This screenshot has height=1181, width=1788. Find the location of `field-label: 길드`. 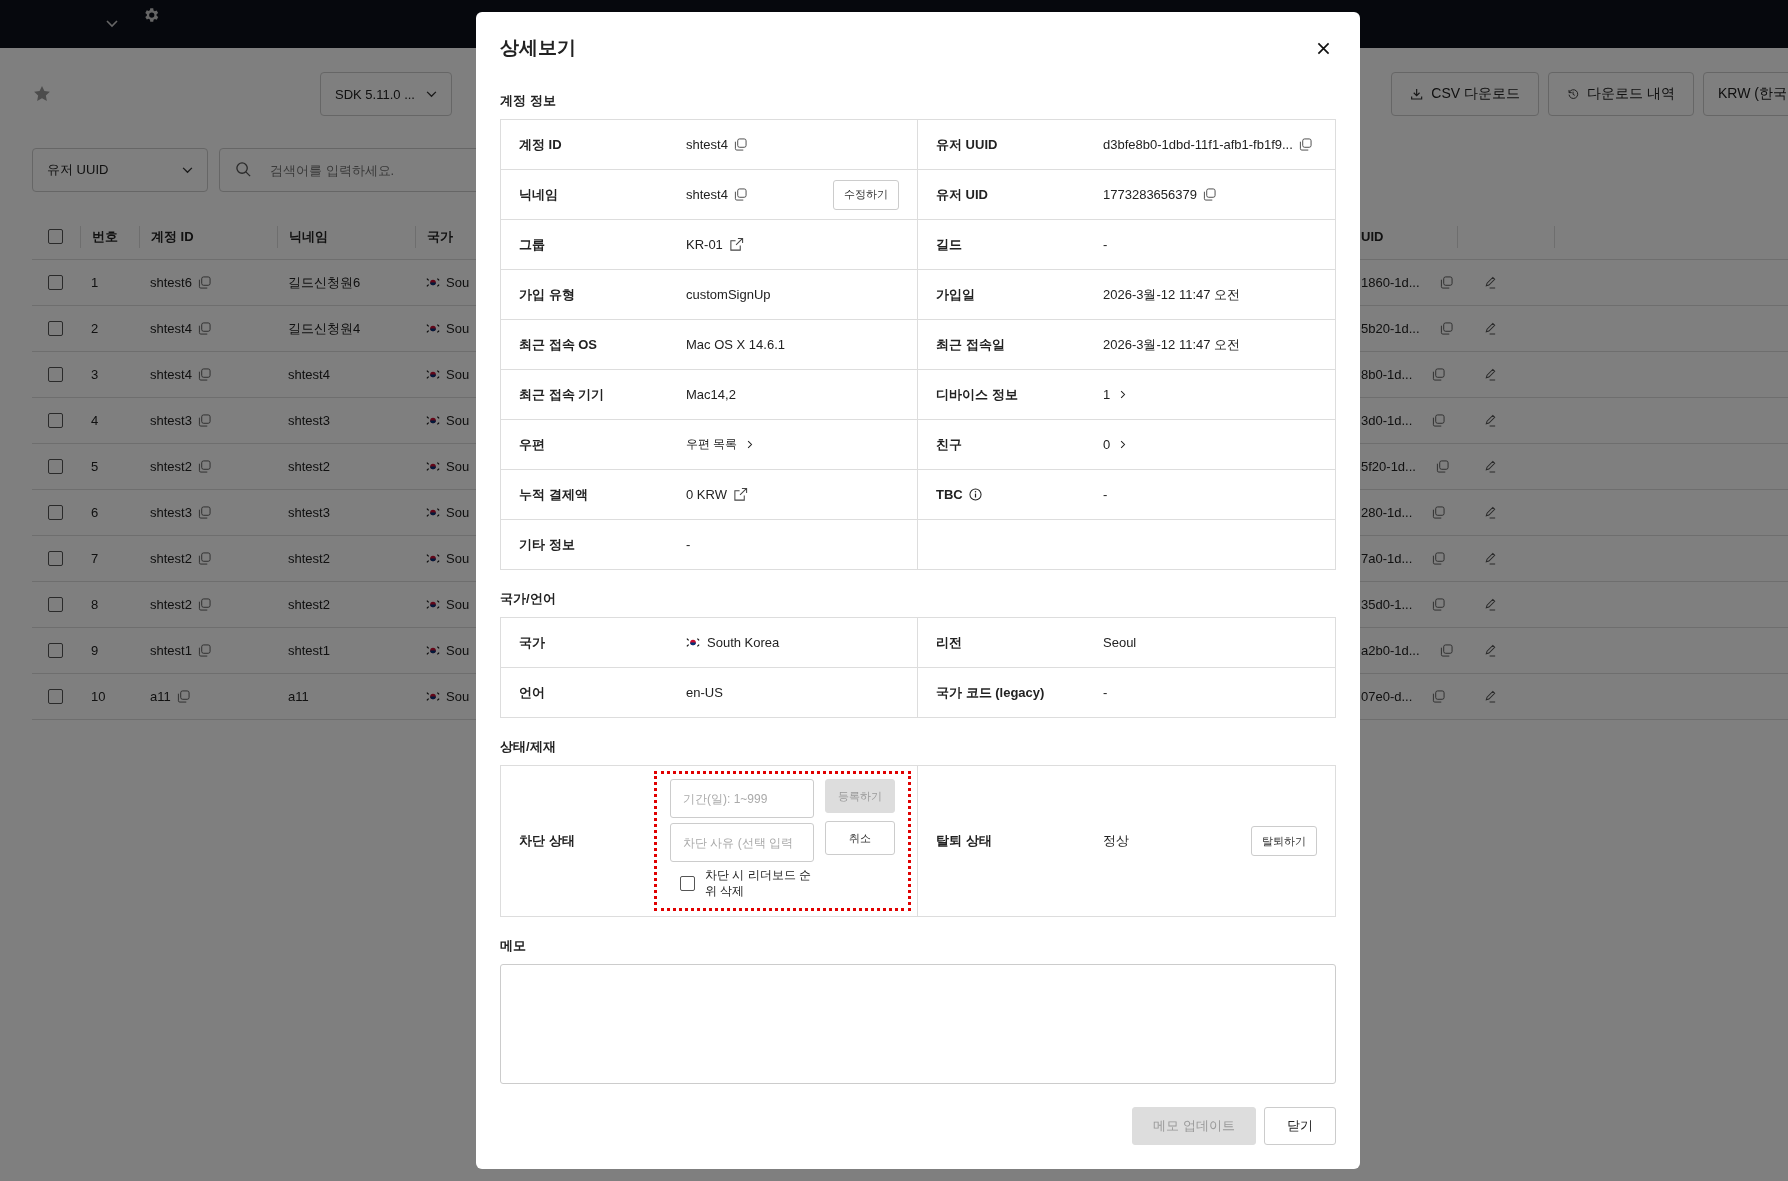

field-label: 길드 is located at coordinates (949, 244).